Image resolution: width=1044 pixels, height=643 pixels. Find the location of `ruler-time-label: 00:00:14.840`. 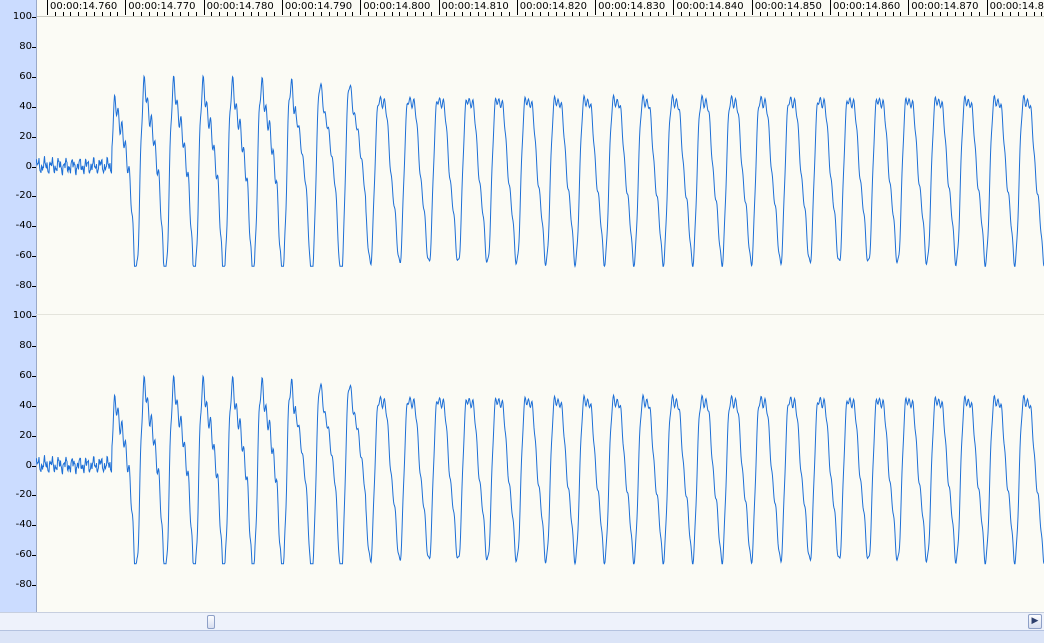

ruler-time-label: 00:00:14.840 is located at coordinates (710, 6).